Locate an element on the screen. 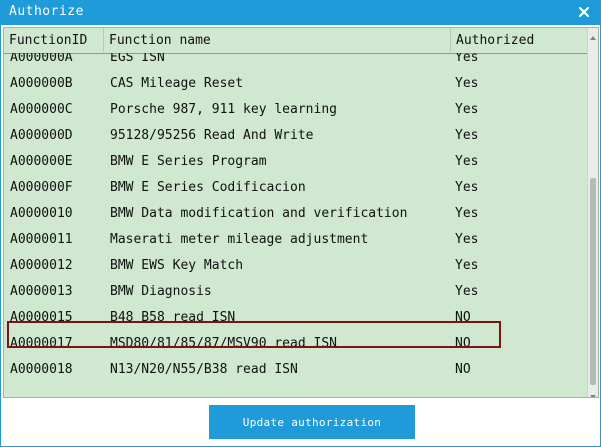 The width and height of the screenshot is (601, 447). cell-function-name: N13/N20/N55/B38 read ISN is located at coordinates (204, 369).